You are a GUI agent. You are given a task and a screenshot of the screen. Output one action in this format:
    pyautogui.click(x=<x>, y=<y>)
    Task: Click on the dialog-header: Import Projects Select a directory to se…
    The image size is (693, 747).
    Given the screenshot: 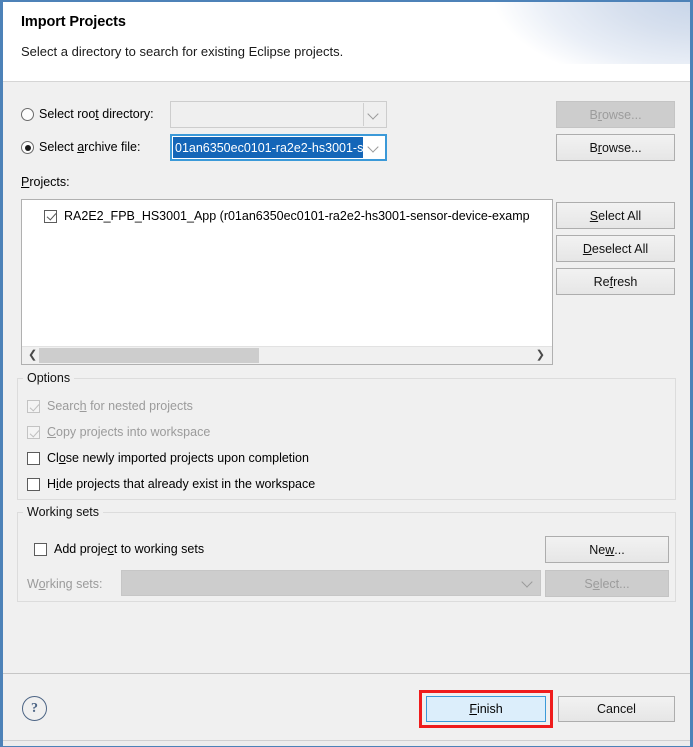 What is the action you would take?
    pyautogui.click(x=346, y=41)
    